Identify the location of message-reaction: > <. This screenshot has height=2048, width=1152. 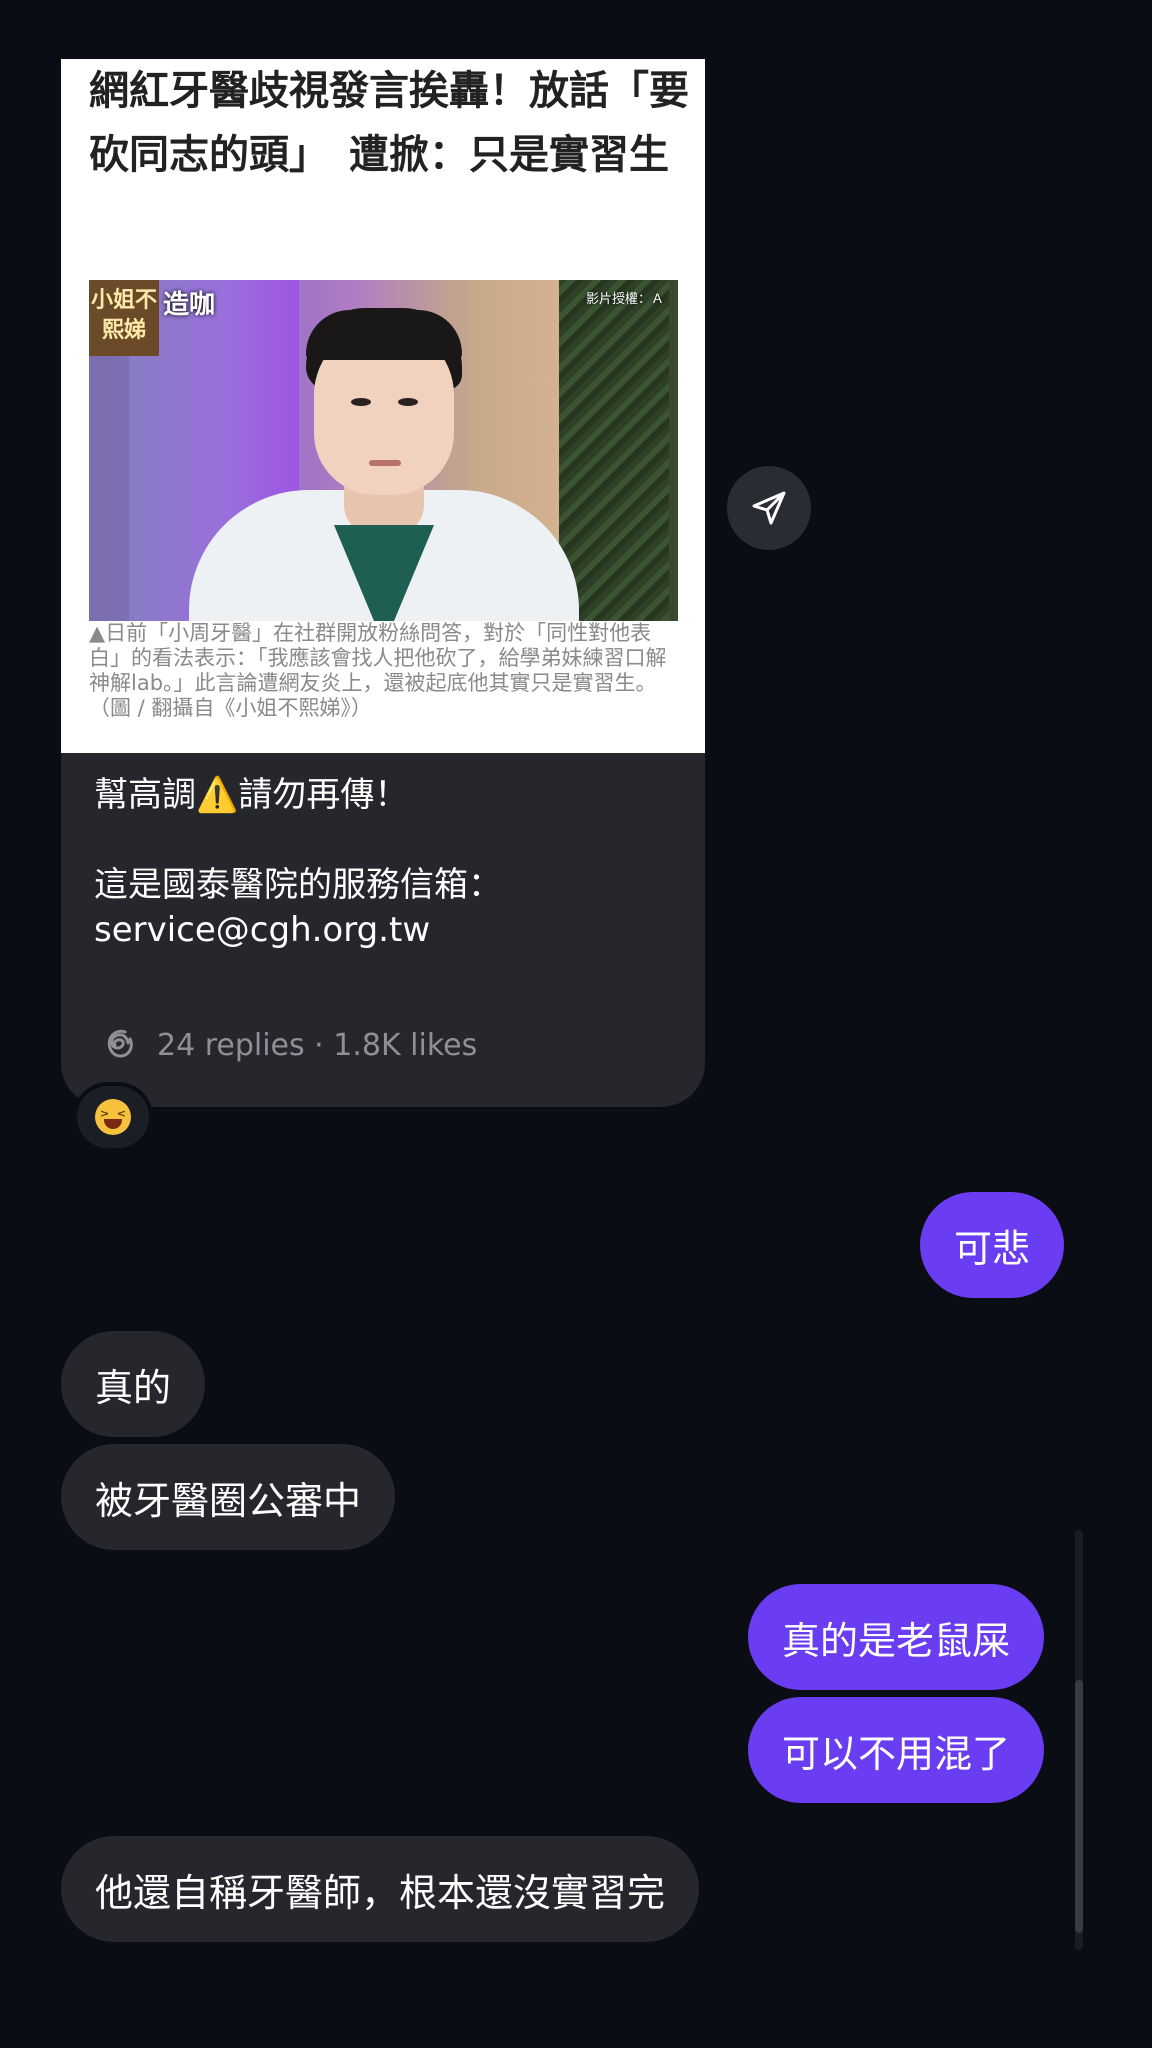
(113, 1117).